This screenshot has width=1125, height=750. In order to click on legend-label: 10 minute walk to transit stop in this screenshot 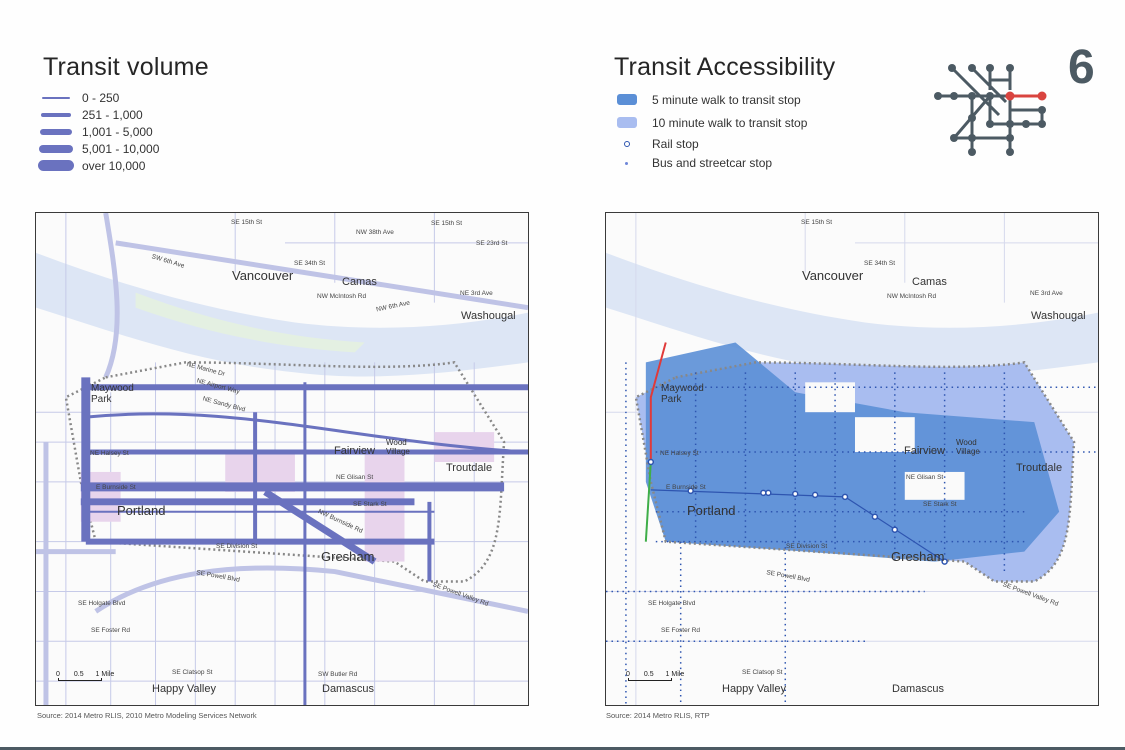, I will do `click(730, 122)`.